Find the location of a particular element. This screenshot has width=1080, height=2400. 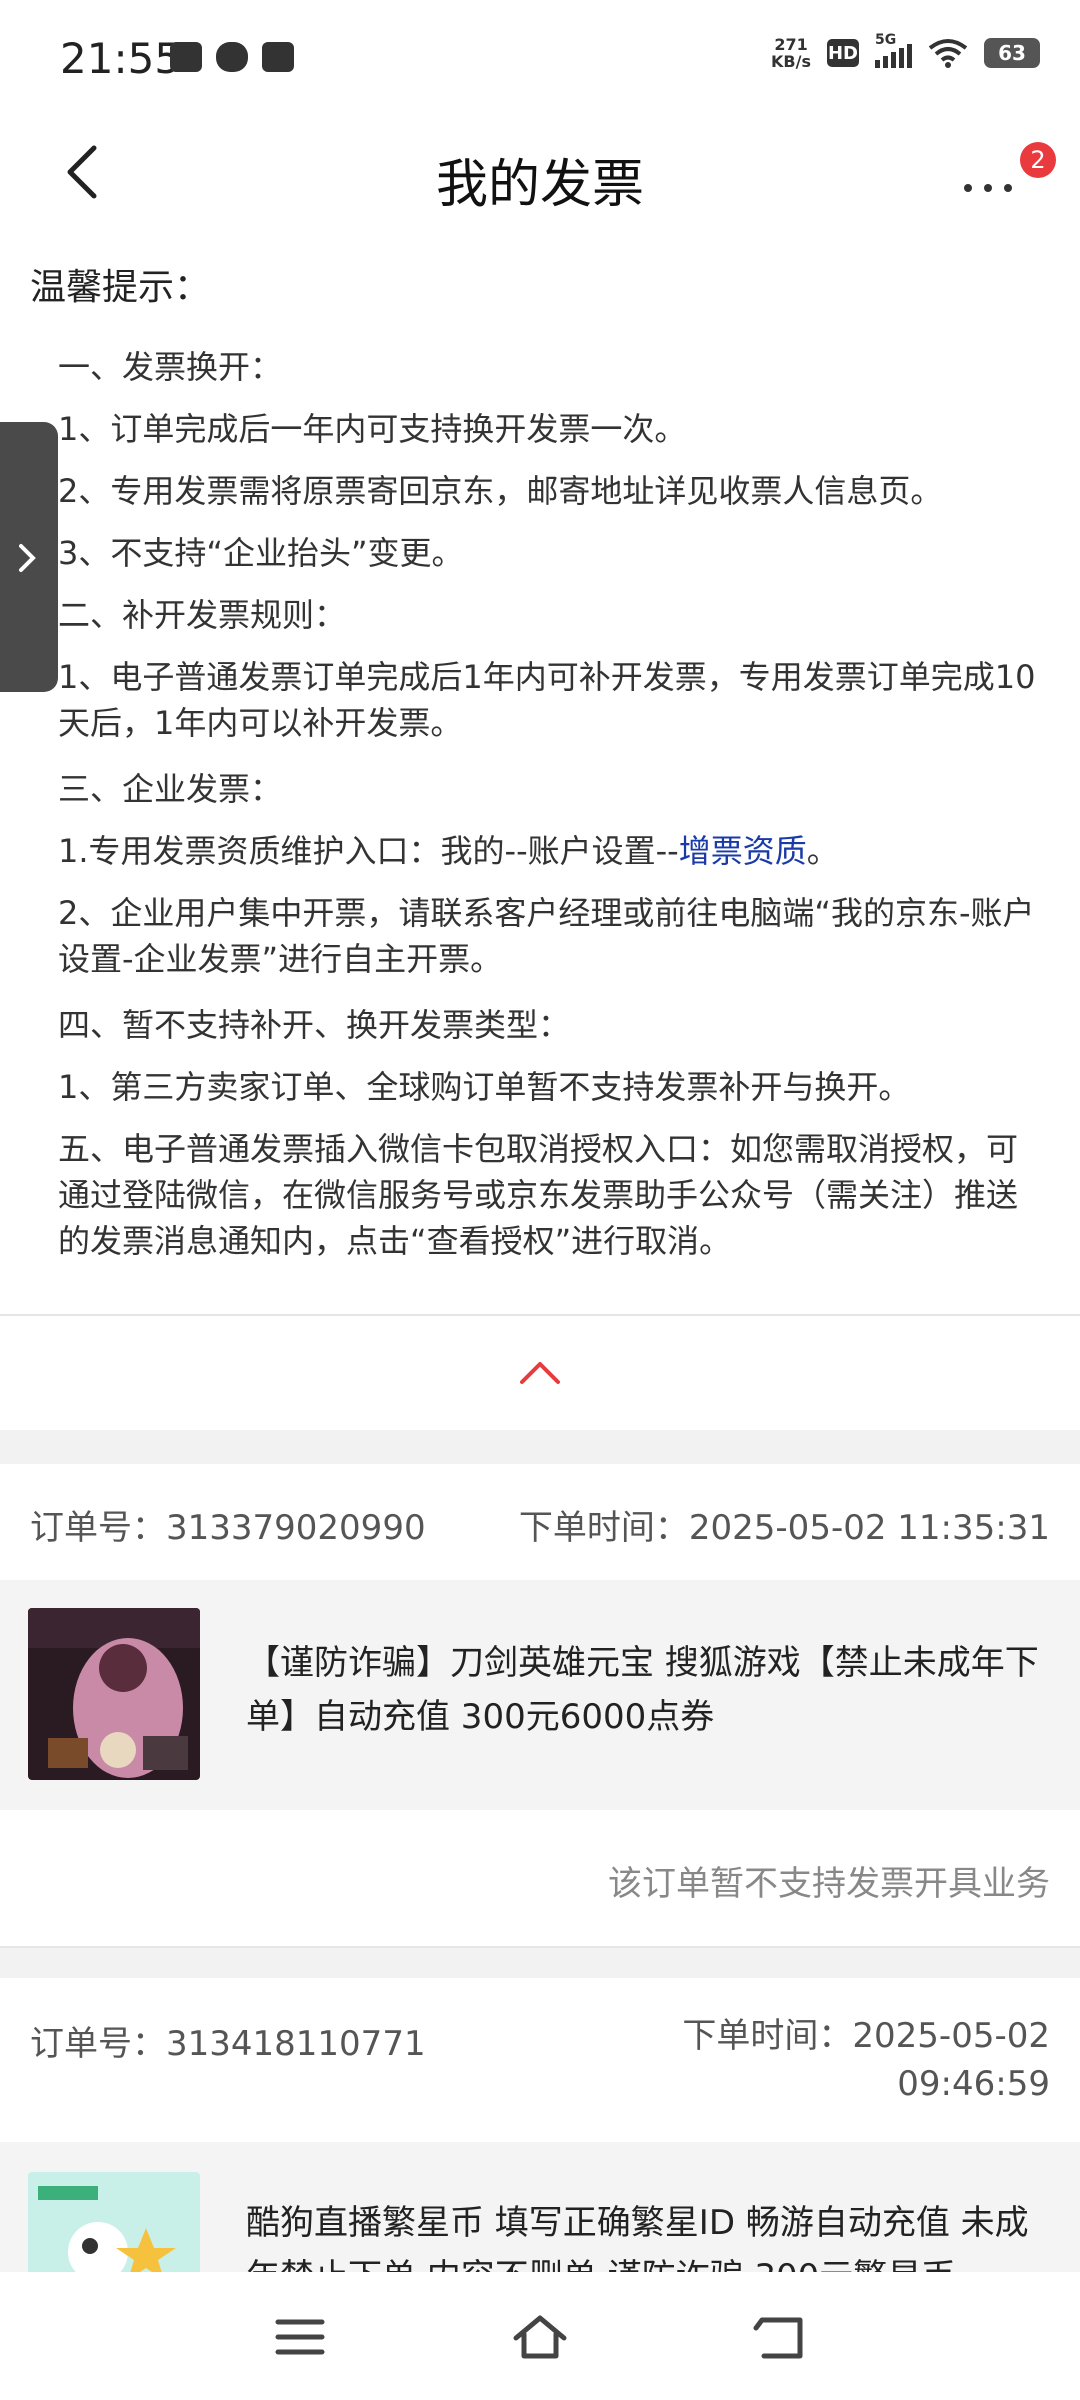

recent-apps-button is located at coordinates (300, 2337).